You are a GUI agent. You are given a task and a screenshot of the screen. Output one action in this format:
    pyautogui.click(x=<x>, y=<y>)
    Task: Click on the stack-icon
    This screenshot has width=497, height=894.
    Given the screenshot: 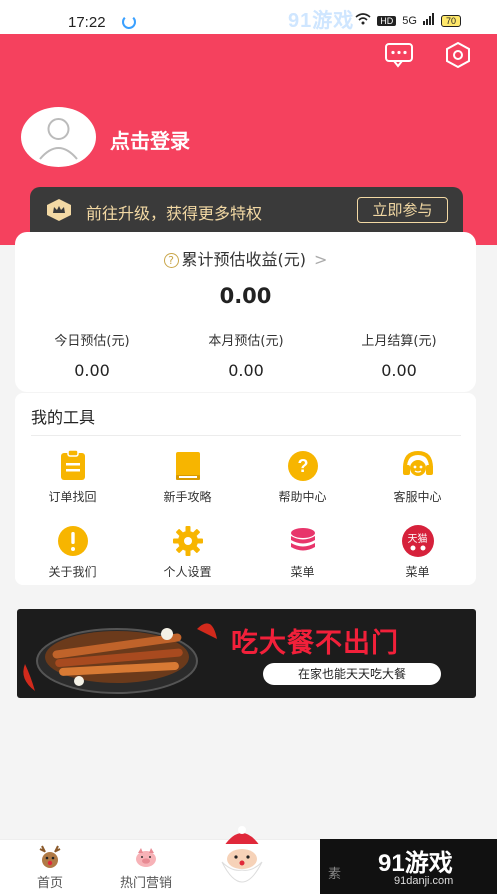 What is the action you would take?
    pyautogui.click(x=303, y=541)
    